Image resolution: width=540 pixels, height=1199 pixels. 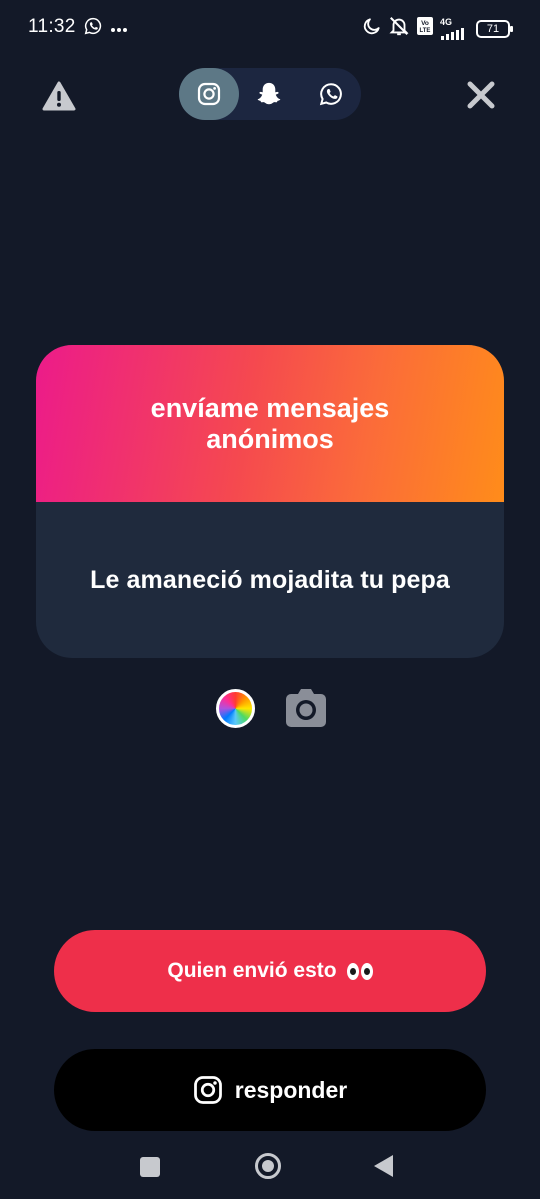 What do you see at coordinates (372, 28) in the screenshot?
I see `moon-icon` at bounding box center [372, 28].